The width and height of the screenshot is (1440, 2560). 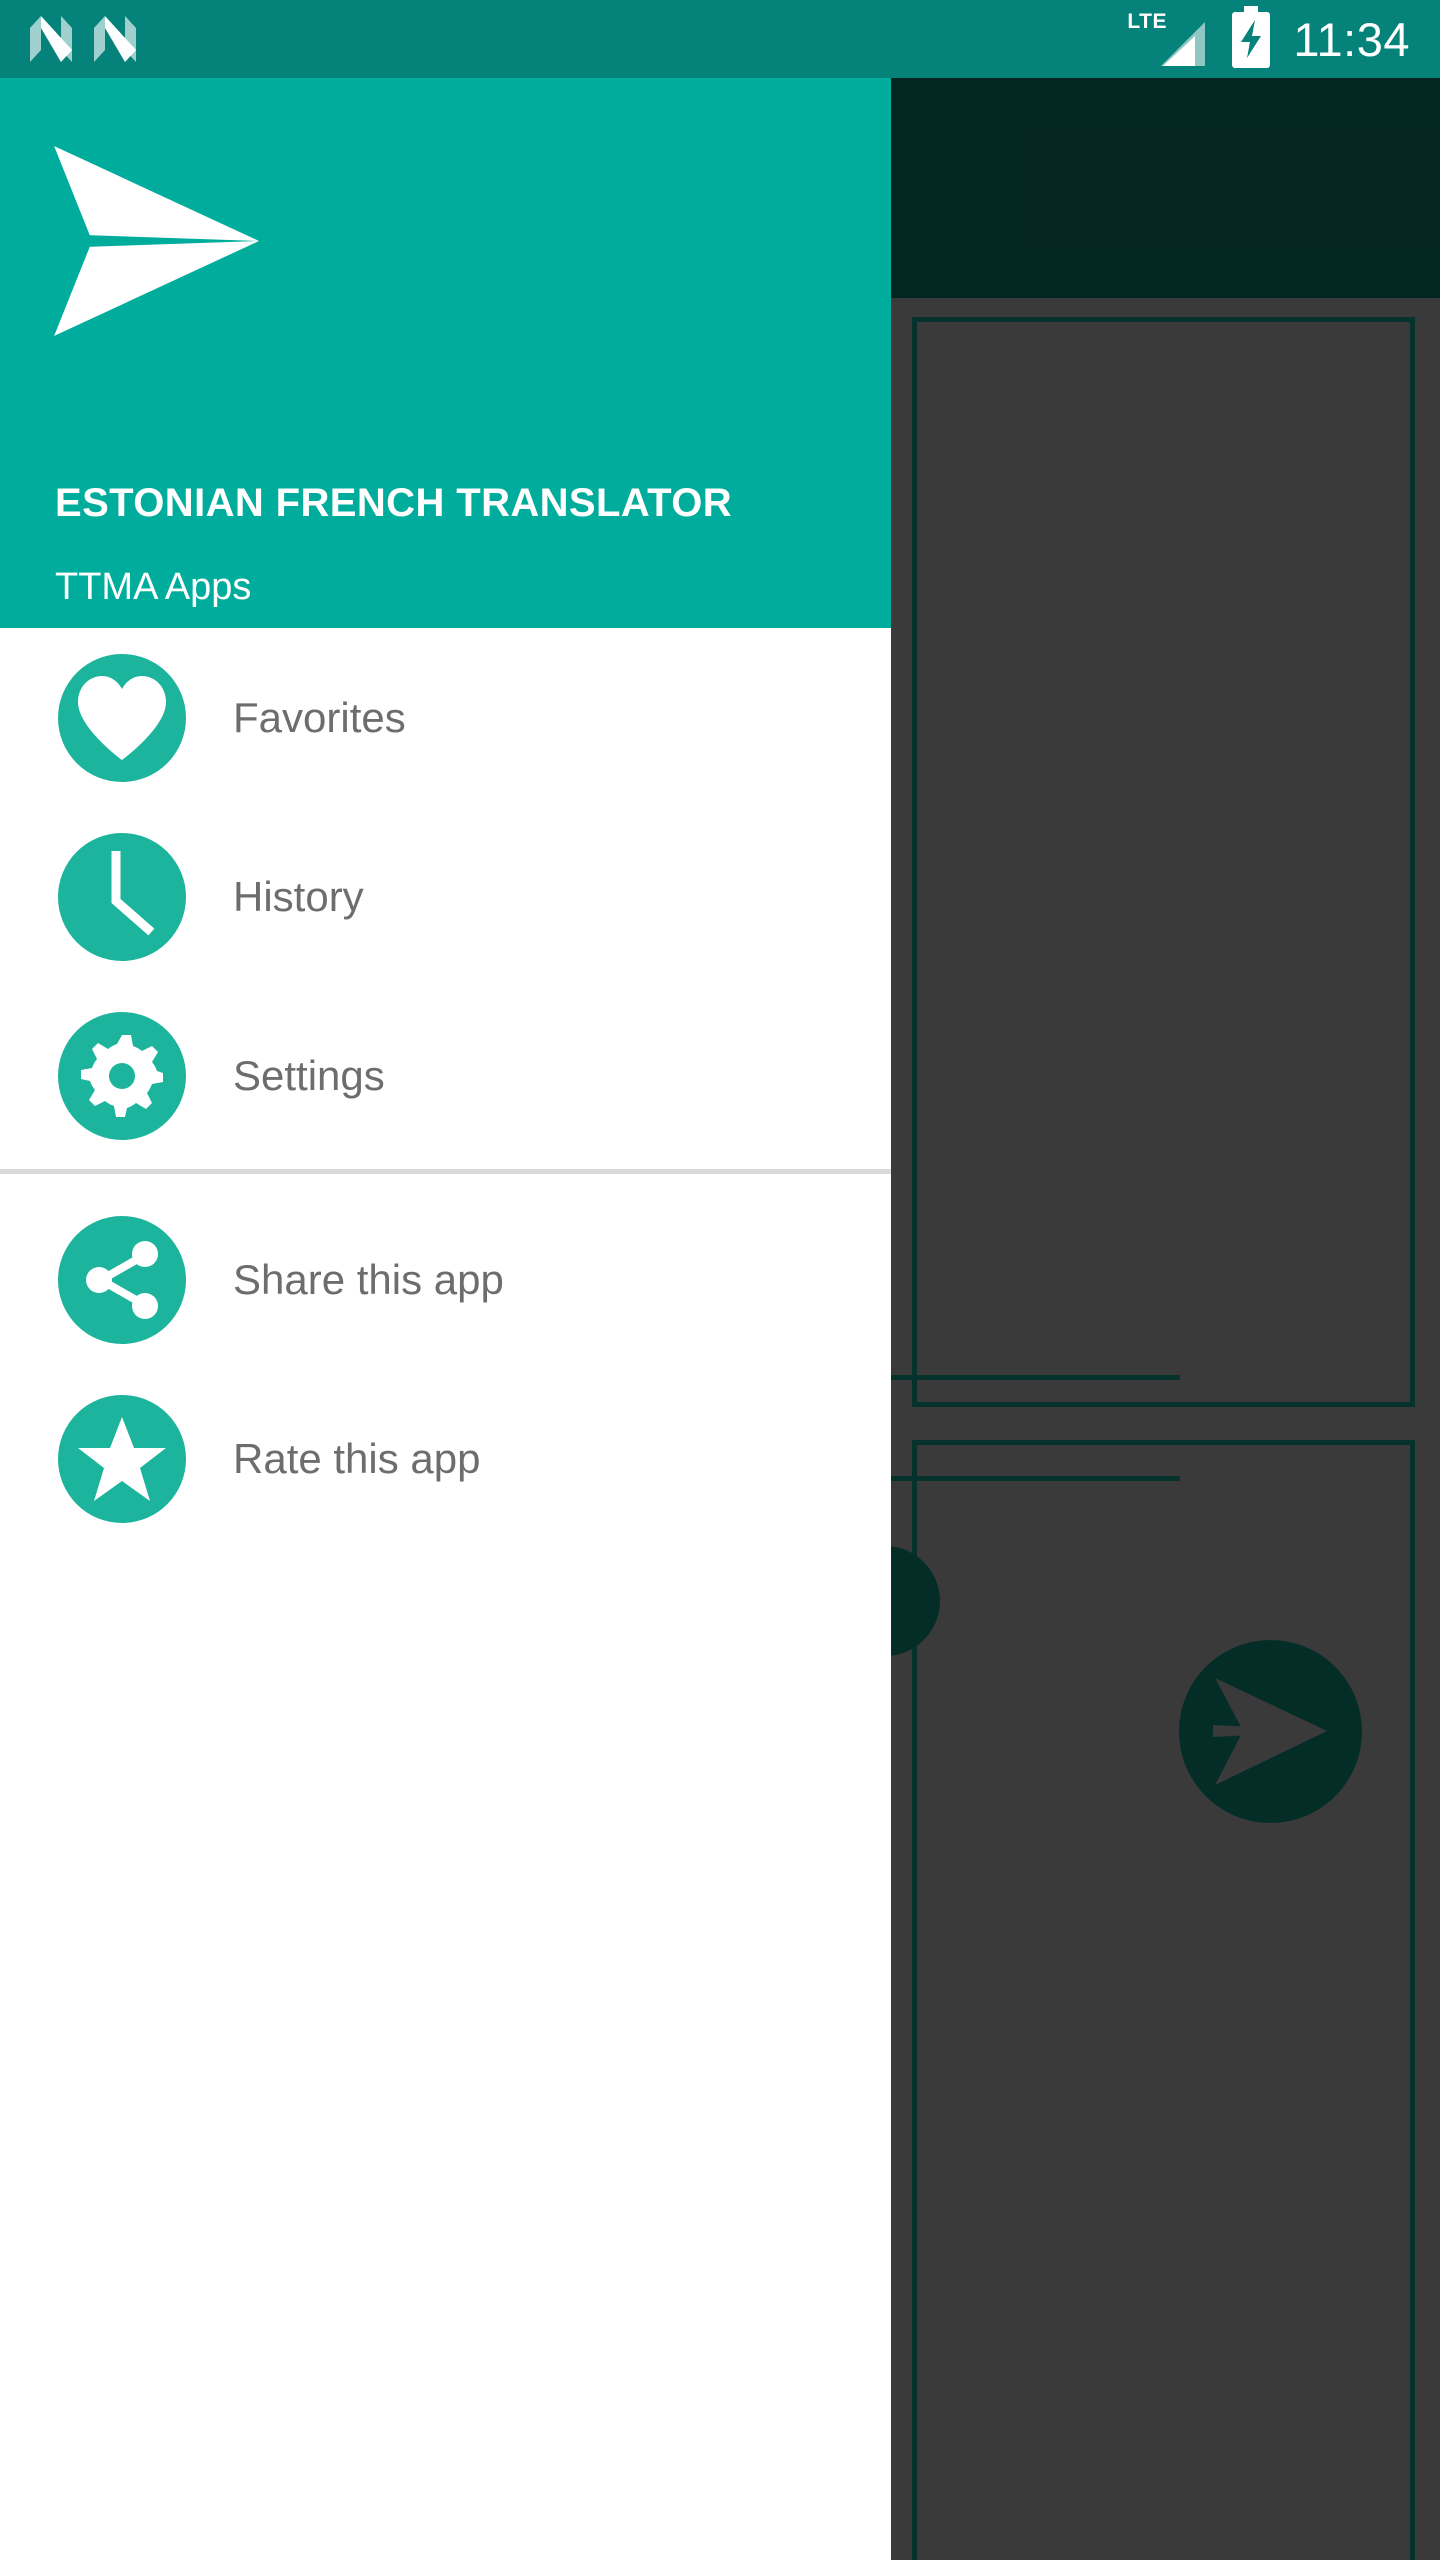 I want to click on drawer-item-label: Rate this app, so click(x=357, y=1458).